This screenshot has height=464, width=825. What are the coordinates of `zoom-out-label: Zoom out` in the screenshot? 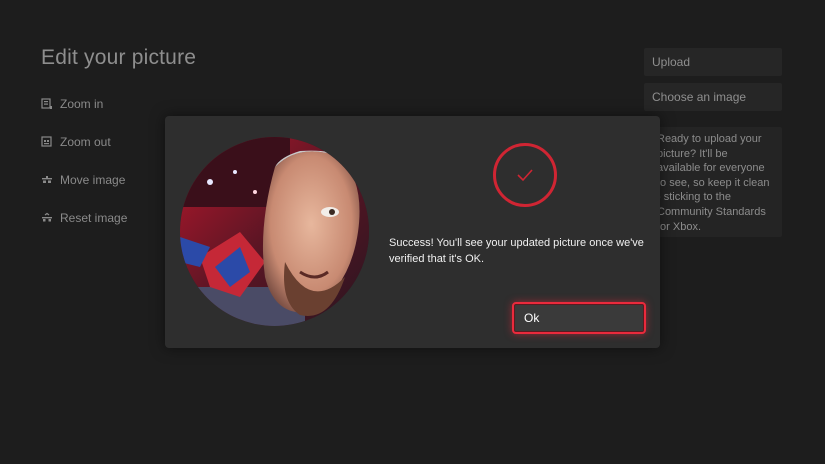 It's located at (85, 142).